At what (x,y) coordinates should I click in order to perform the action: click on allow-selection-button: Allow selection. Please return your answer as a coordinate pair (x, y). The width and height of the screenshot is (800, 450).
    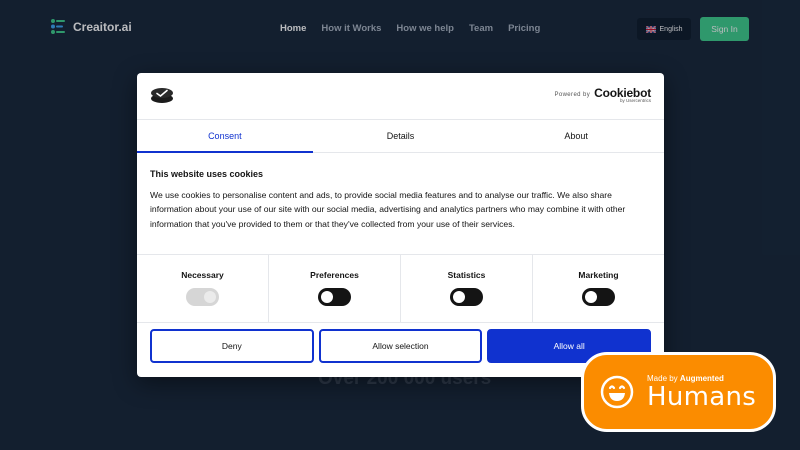
    Looking at the image, I should click on (400, 346).